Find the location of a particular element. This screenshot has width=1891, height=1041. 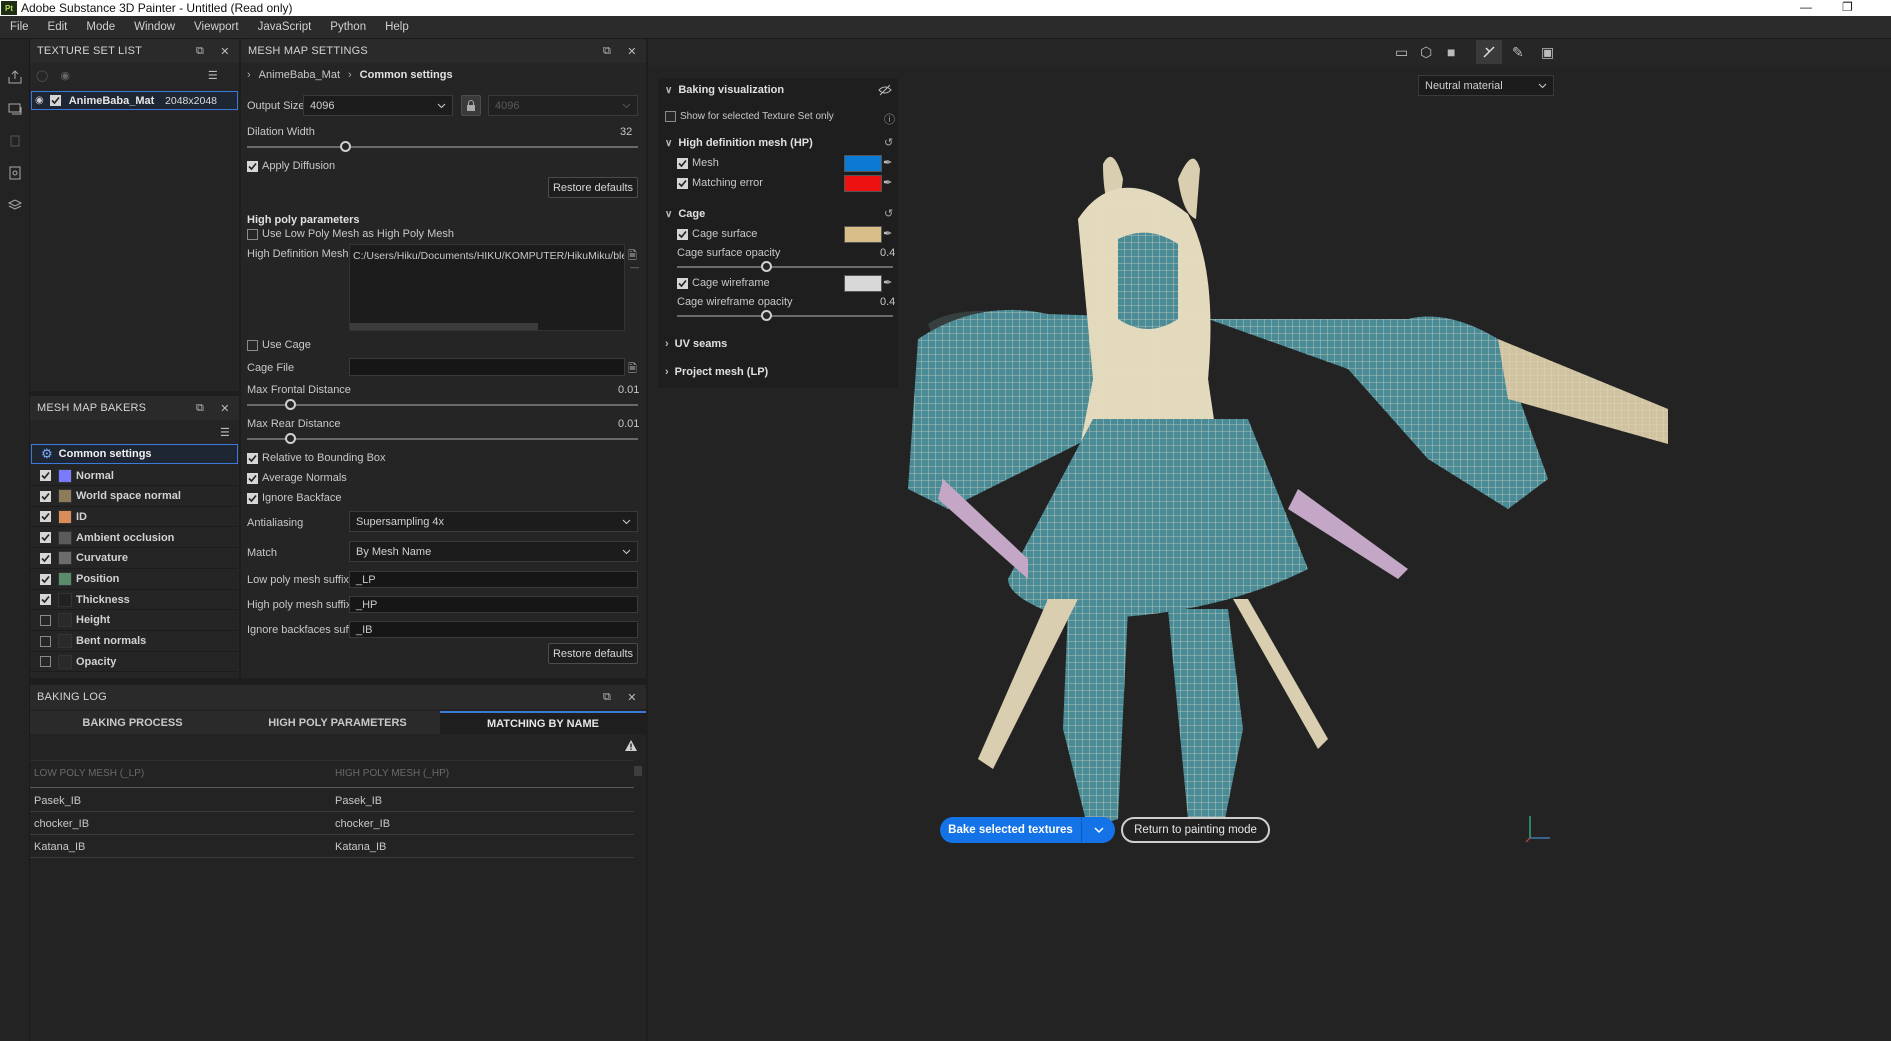

cage-wireframe-checkbox is located at coordinates (682, 283).